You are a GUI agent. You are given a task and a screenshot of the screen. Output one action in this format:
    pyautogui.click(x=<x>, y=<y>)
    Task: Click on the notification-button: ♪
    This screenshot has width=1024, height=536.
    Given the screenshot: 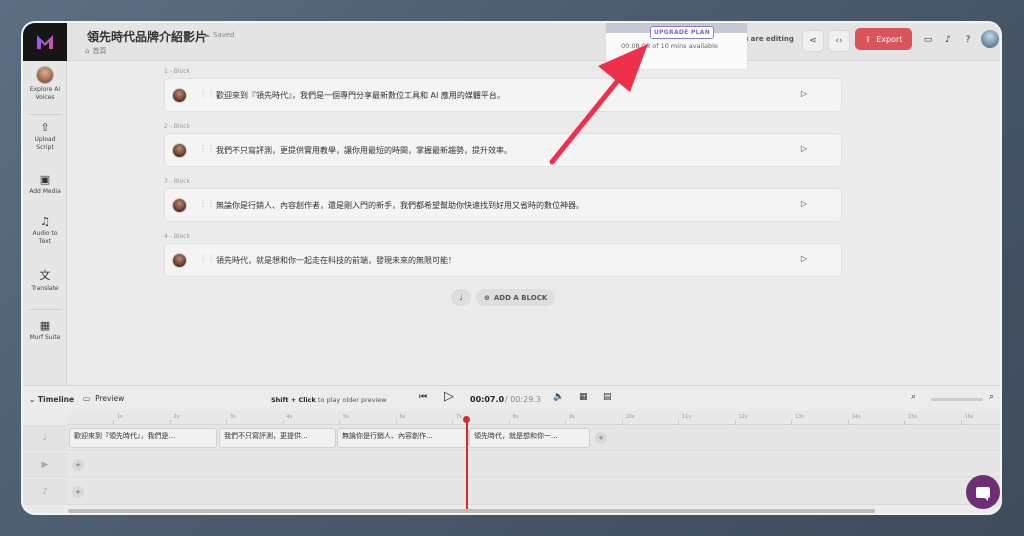 What is the action you would take?
    pyautogui.click(x=948, y=40)
    